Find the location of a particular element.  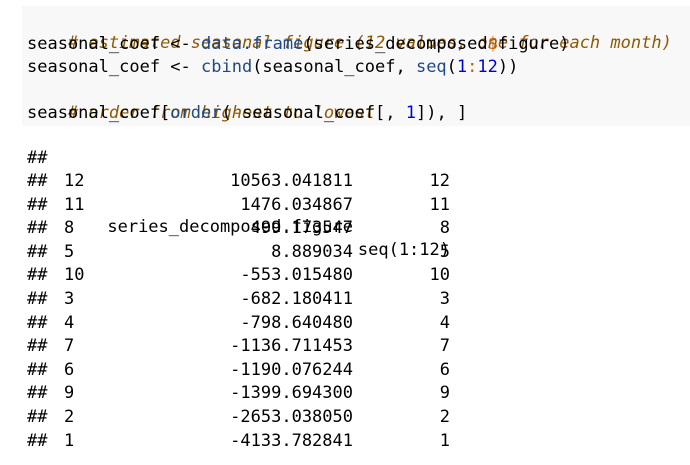

output-seq-value: 6 is located at coordinates (444, 370).